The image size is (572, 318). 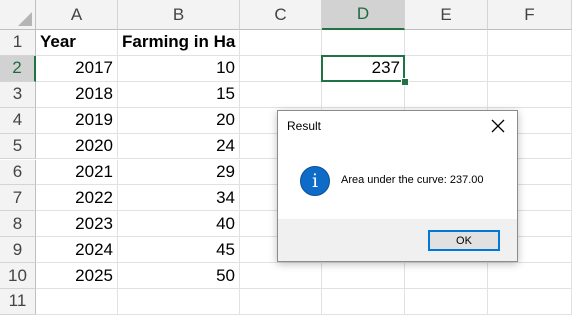 What do you see at coordinates (281, 302) in the screenshot?
I see `cell-c11` at bounding box center [281, 302].